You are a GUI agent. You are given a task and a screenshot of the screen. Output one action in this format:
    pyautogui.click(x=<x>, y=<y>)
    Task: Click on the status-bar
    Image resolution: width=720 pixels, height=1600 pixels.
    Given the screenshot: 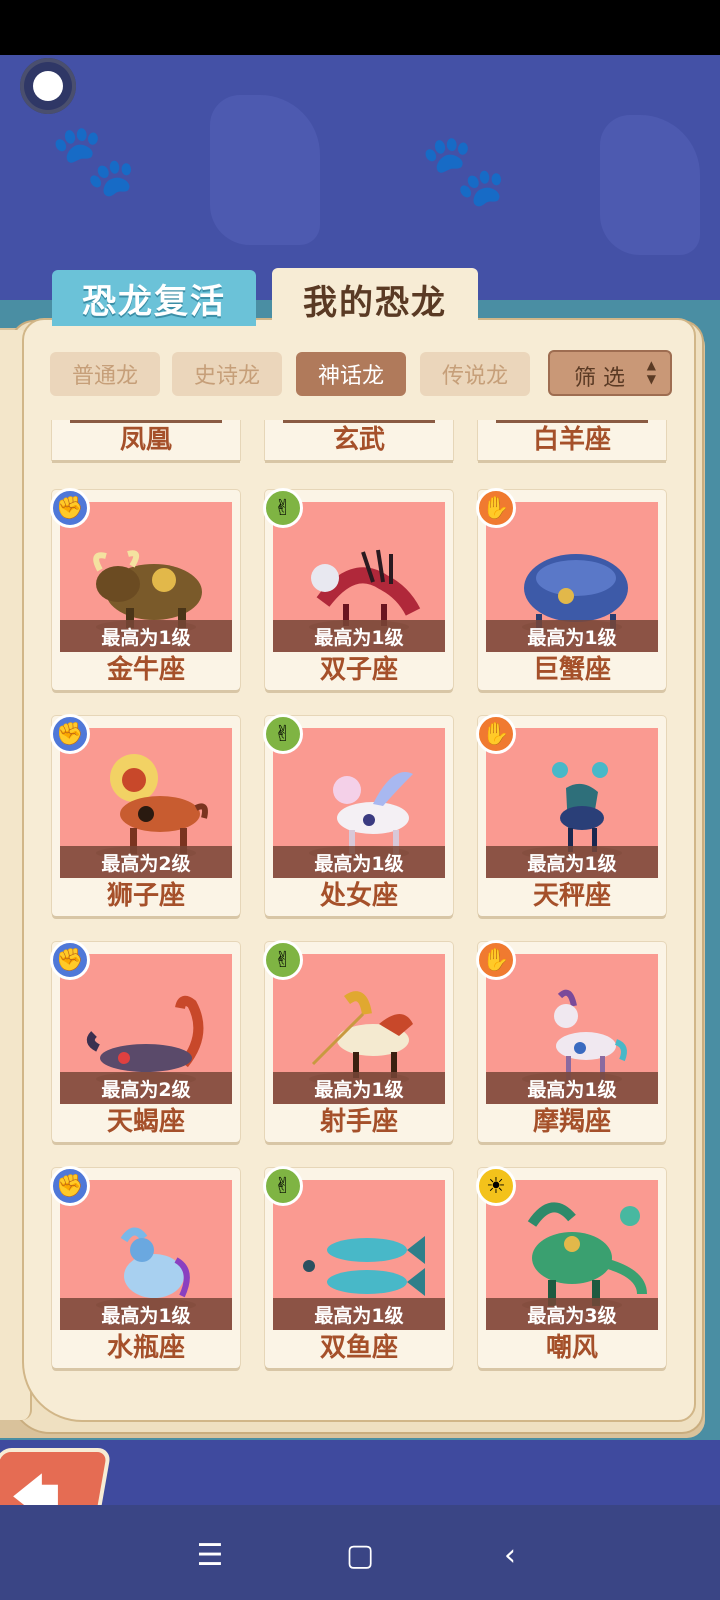 What is the action you would take?
    pyautogui.click(x=360, y=27)
    